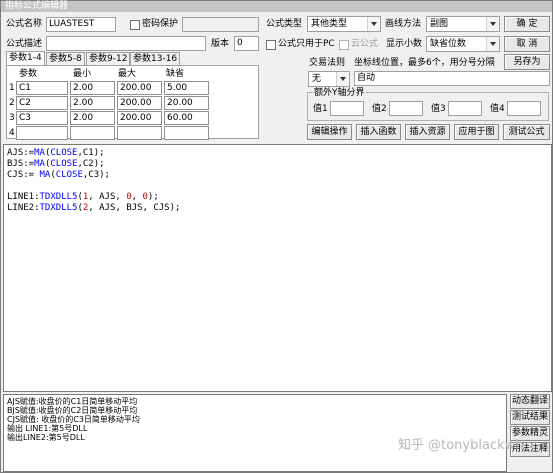  I want to click on param-name-cell: C2, so click(42, 103).